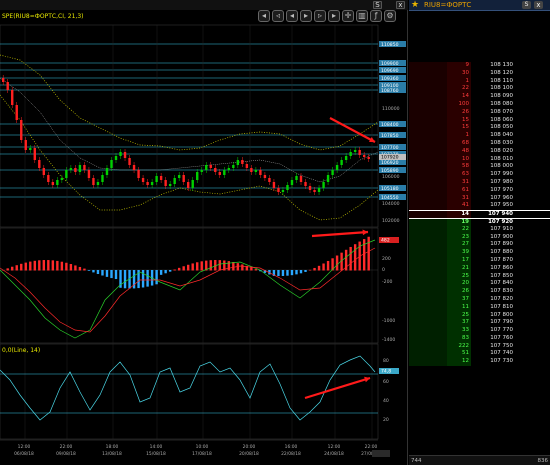 The width and height of the screenshot is (550, 465). I want to click on bid-row: 37 107 820, so click(479, 299).